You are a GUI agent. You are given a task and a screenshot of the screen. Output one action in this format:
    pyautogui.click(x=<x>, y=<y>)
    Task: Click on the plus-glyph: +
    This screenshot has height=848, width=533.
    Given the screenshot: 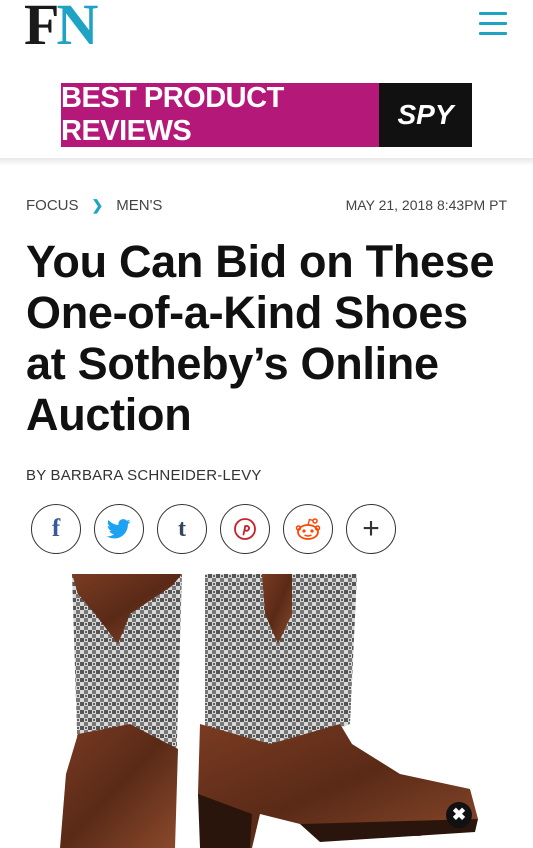 What is the action you would take?
    pyautogui.click(x=371, y=528)
    